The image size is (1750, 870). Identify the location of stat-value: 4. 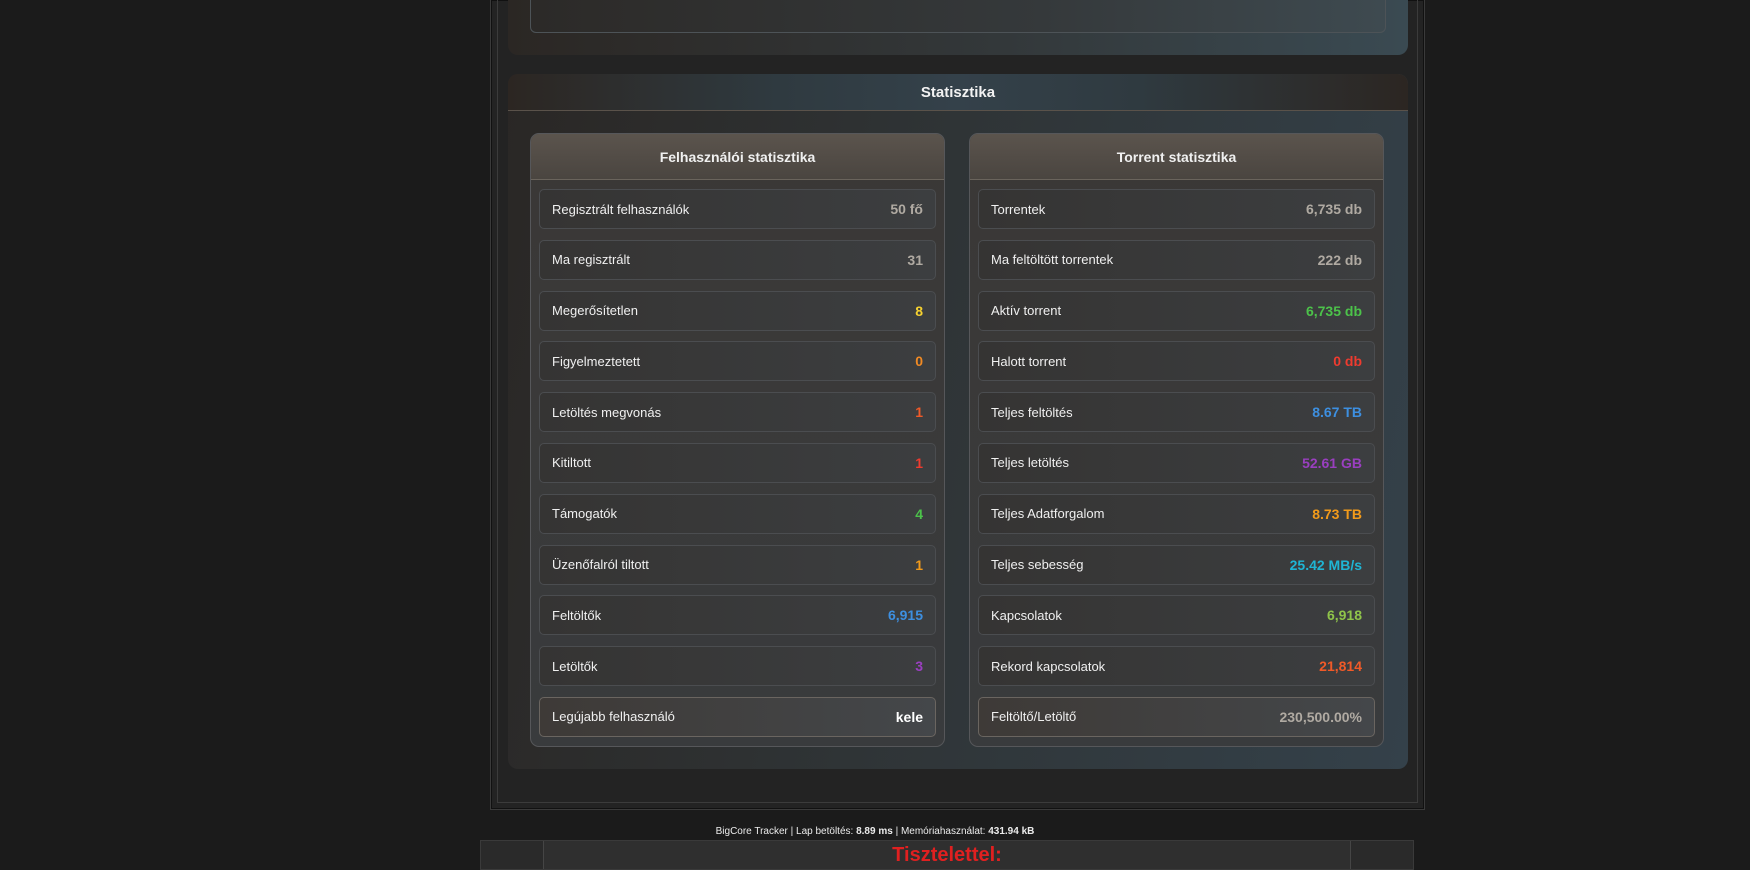
(919, 513).